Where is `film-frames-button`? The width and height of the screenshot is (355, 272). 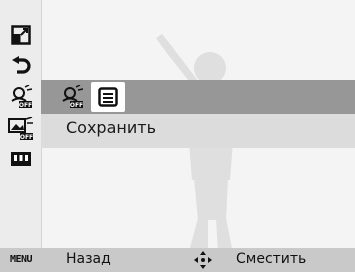 film-frames-button is located at coordinates (20, 159).